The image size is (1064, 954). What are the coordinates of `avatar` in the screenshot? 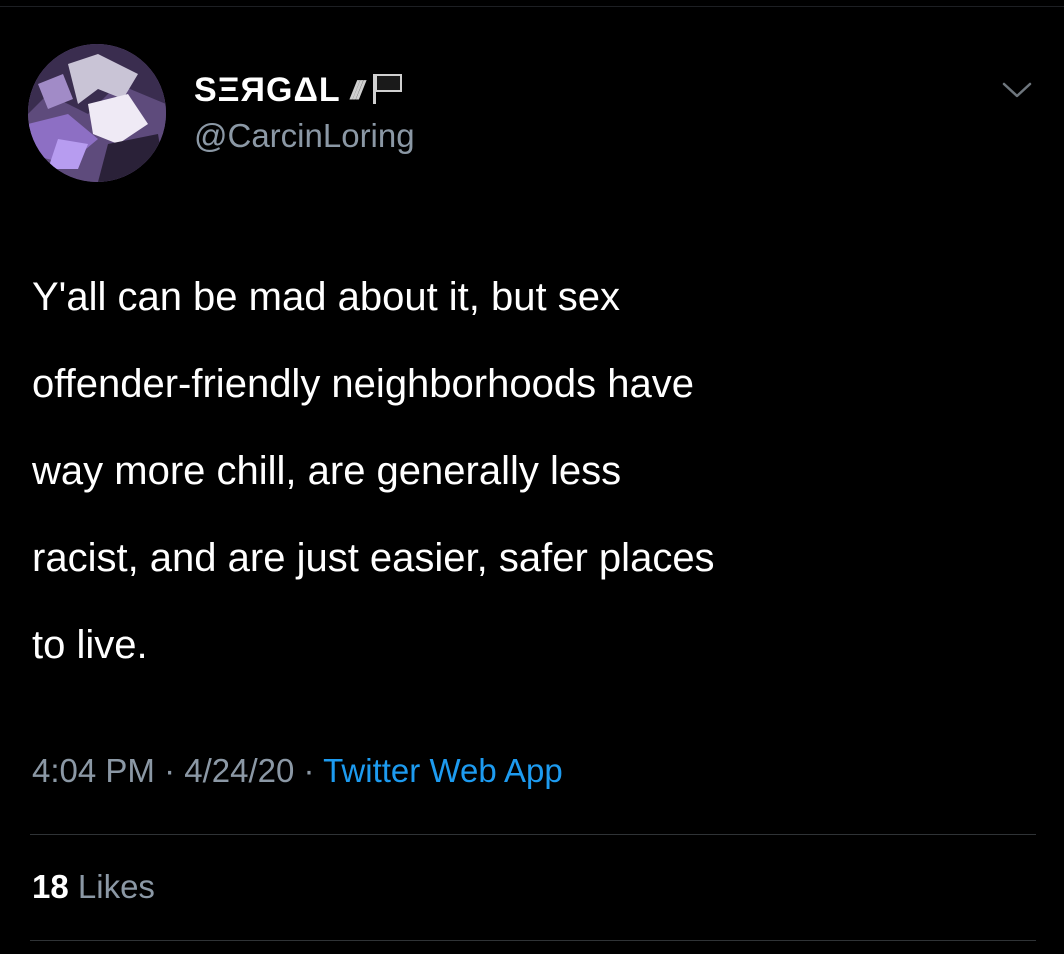 It's located at (97, 113).